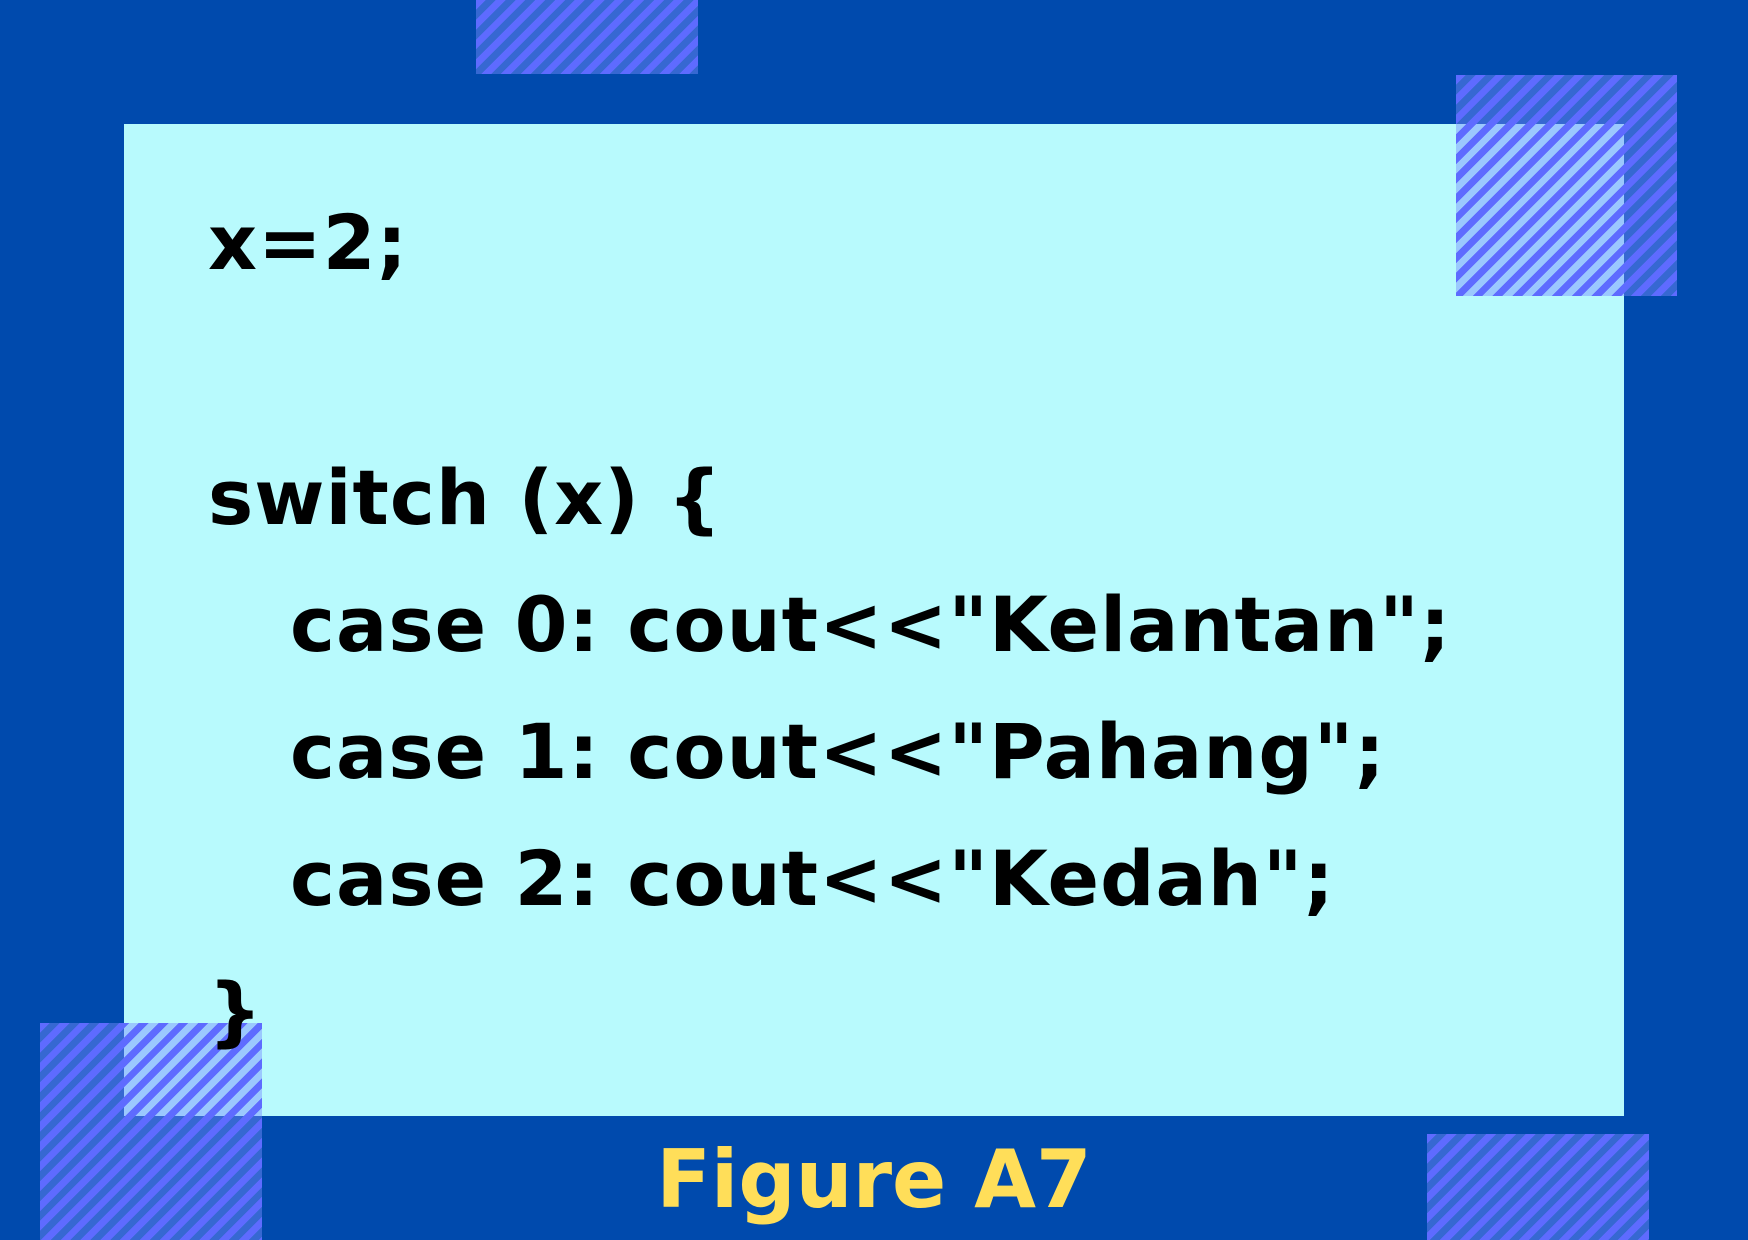 Image resolution: width=1748 pixels, height=1240 pixels. What do you see at coordinates (1566, 185) in the screenshot?
I see `decorative-hatch-top-right` at bounding box center [1566, 185].